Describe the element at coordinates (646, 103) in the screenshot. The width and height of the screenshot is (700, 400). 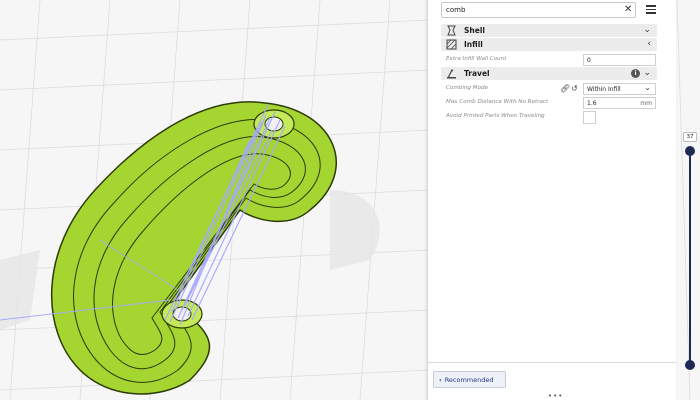
I see `field-unit: mm` at that location.